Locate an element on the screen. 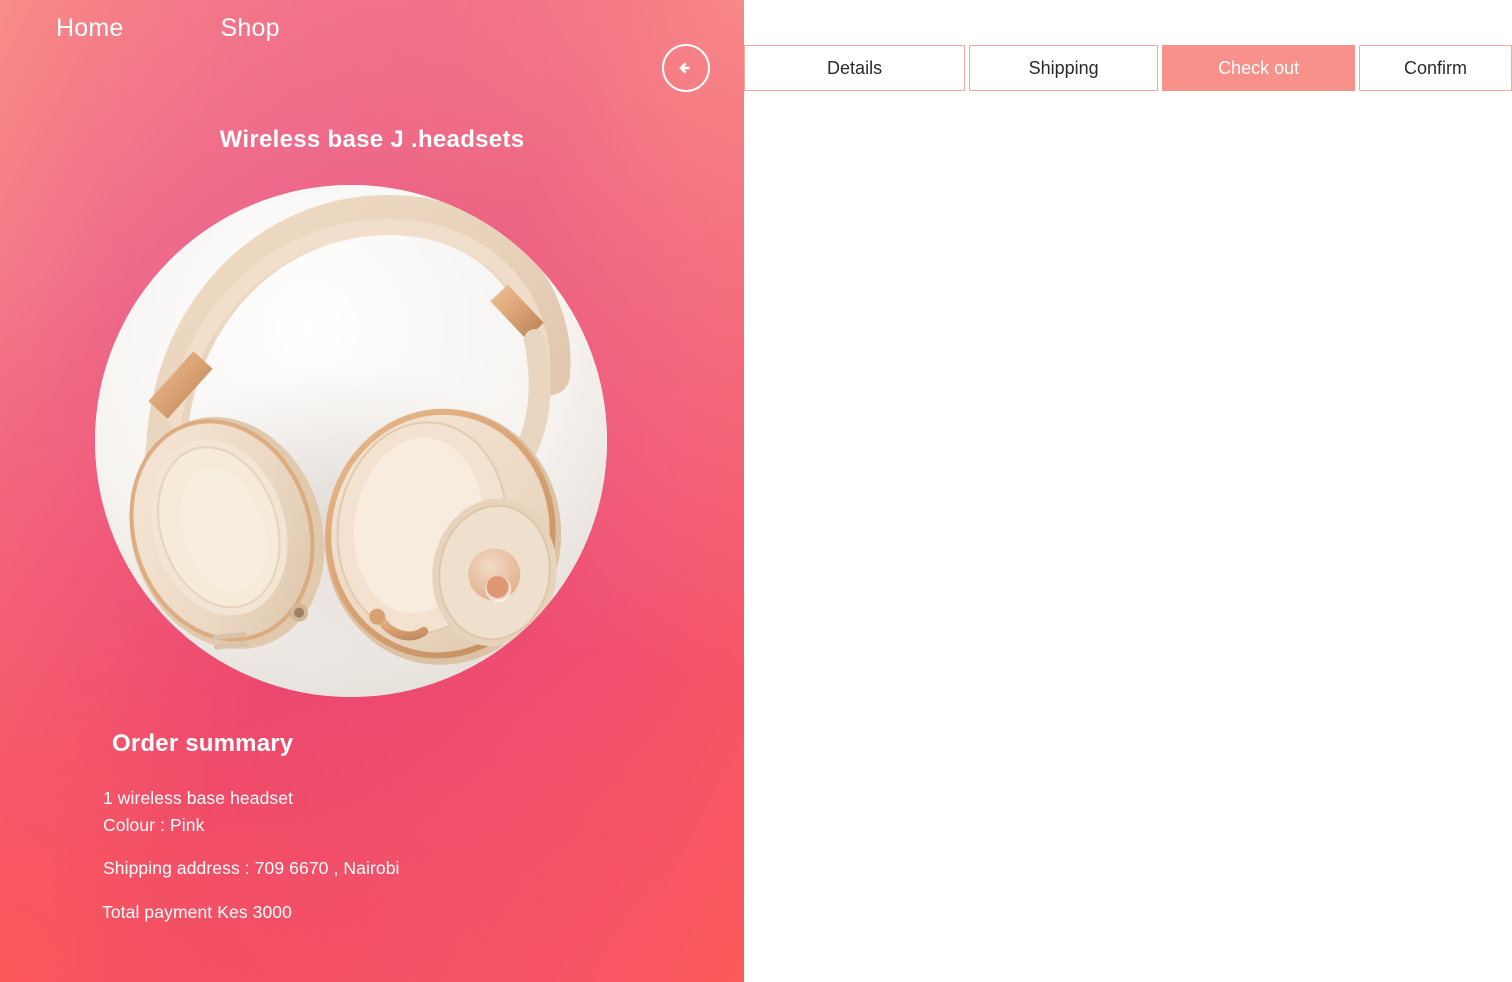 This screenshot has height=982, width=1512. summary-colour: Colour : Pink is located at coordinates (154, 825).